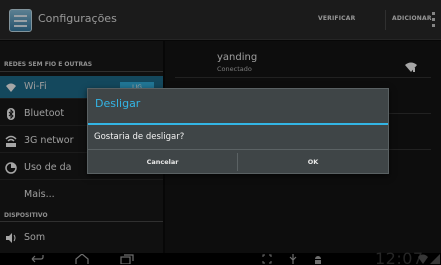  What do you see at coordinates (238, 124) in the screenshot?
I see `dialog-title-rule` at bounding box center [238, 124].